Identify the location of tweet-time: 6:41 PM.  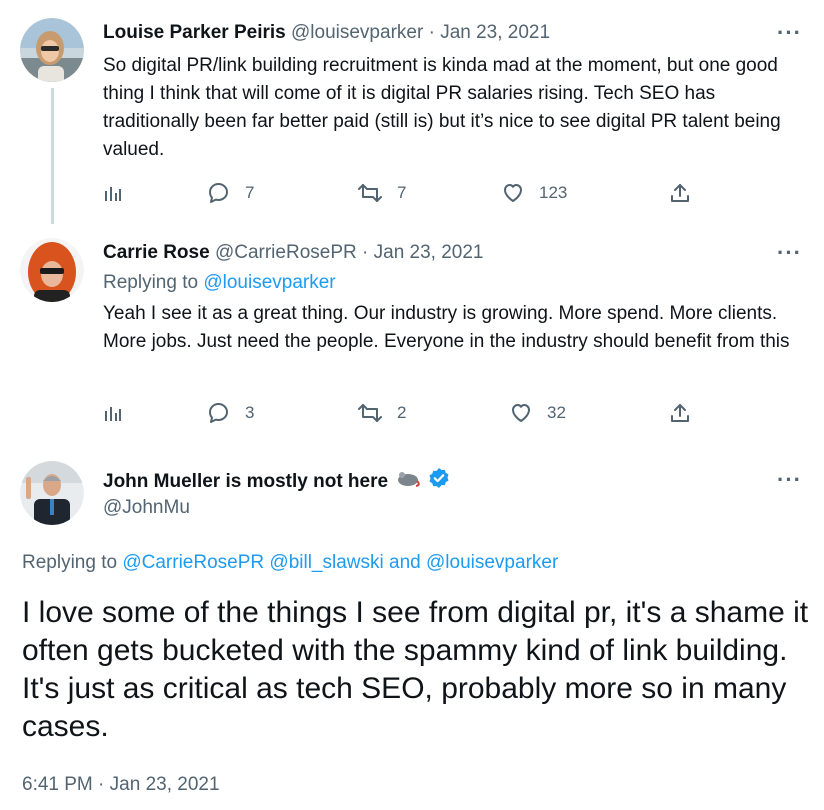
(57, 784).